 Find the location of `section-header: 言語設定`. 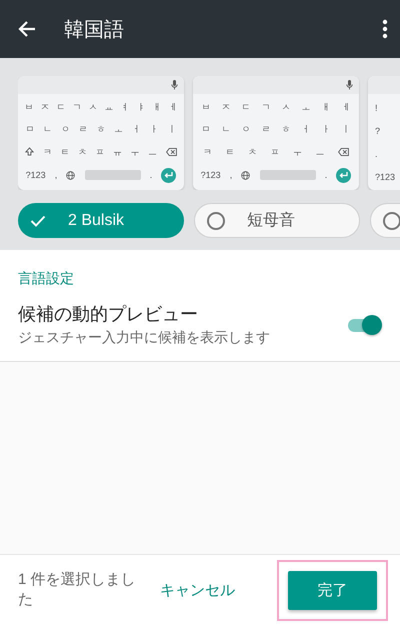

section-header: 言語設定 is located at coordinates (46, 279).